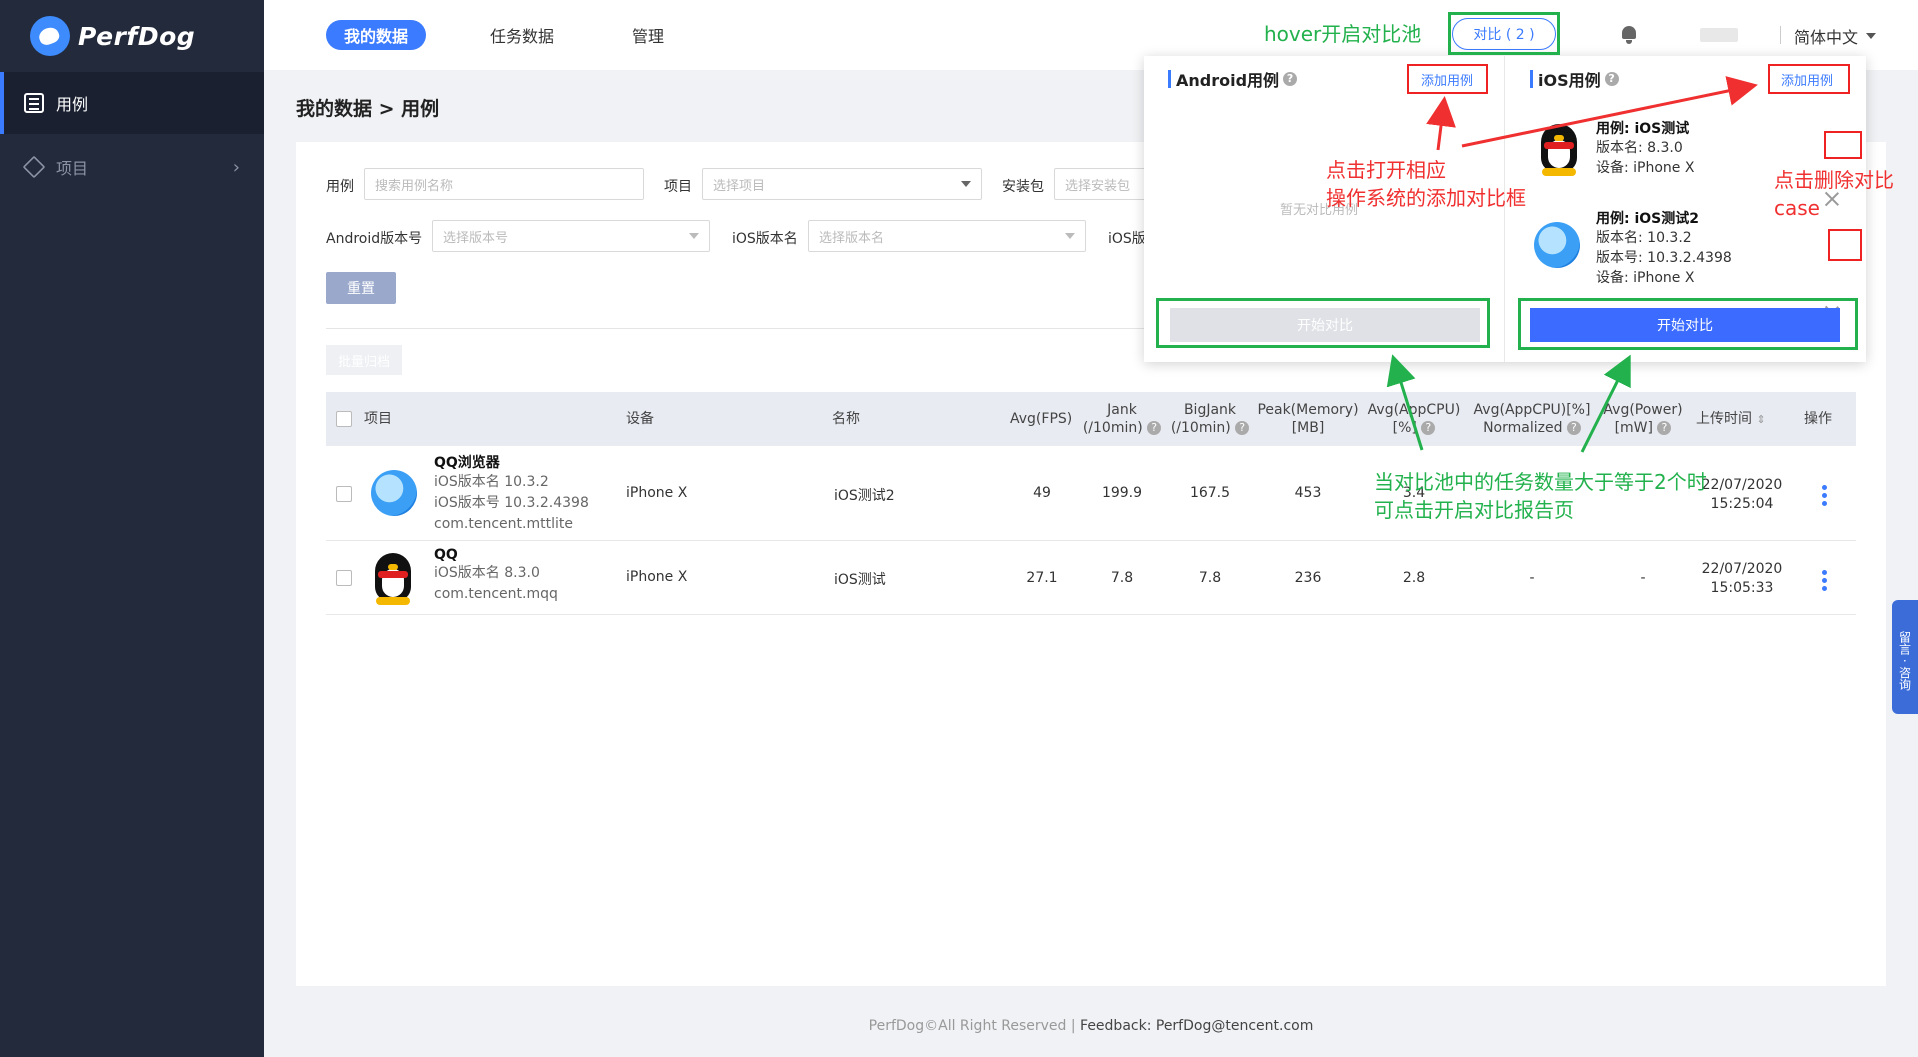 The width and height of the screenshot is (1918, 1057). Describe the element at coordinates (1540, 482) in the screenshot. I see `annotation-pool-line1: 当对比池中的任务数量大于等于2个时` at that location.